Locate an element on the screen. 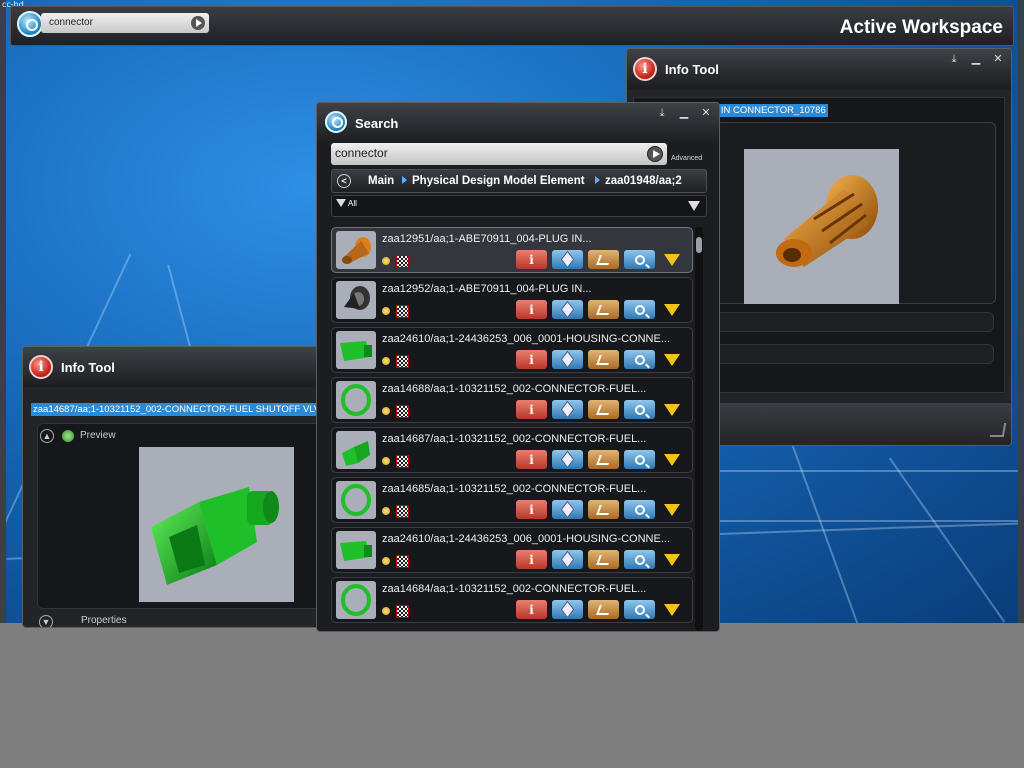 The height and width of the screenshot is (768, 1024). breadcrumb-item: zaa01948/aa;2 is located at coordinates (643, 181).